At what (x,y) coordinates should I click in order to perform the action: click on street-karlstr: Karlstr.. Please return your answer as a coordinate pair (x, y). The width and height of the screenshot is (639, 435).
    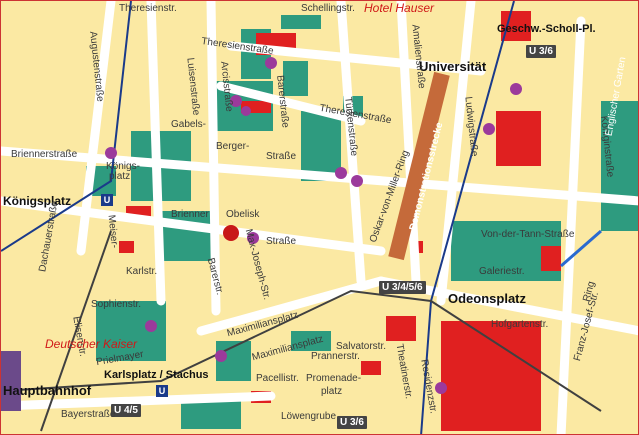
    Looking at the image, I should click on (142, 271).